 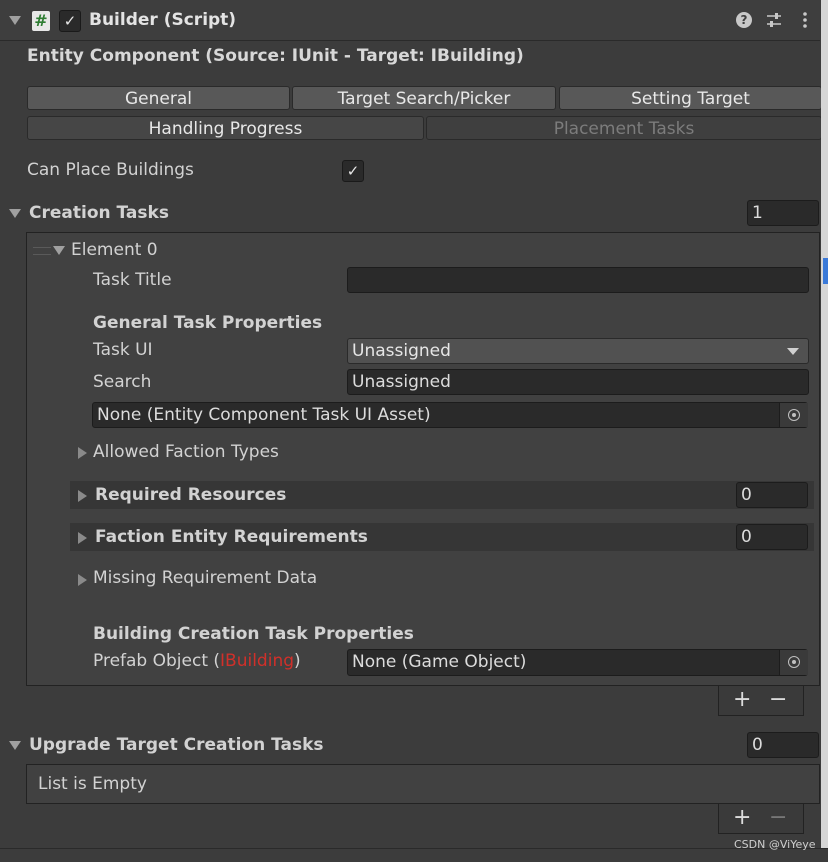 What do you see at coordinates (424, 98) in the screenshot?
I see `tab-target-search-picker: Target Search/Picker` at bounding box center [424, 98].